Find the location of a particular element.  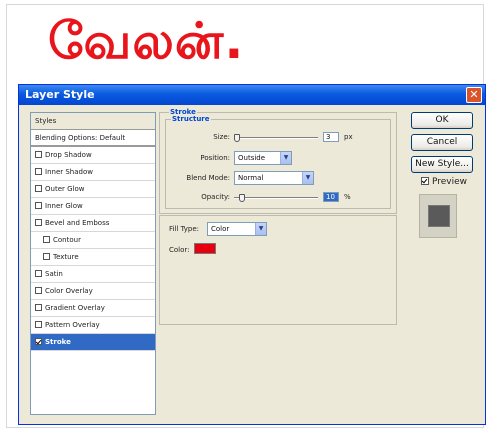

style-item-label: Satin is located at coordinates (54, 274).